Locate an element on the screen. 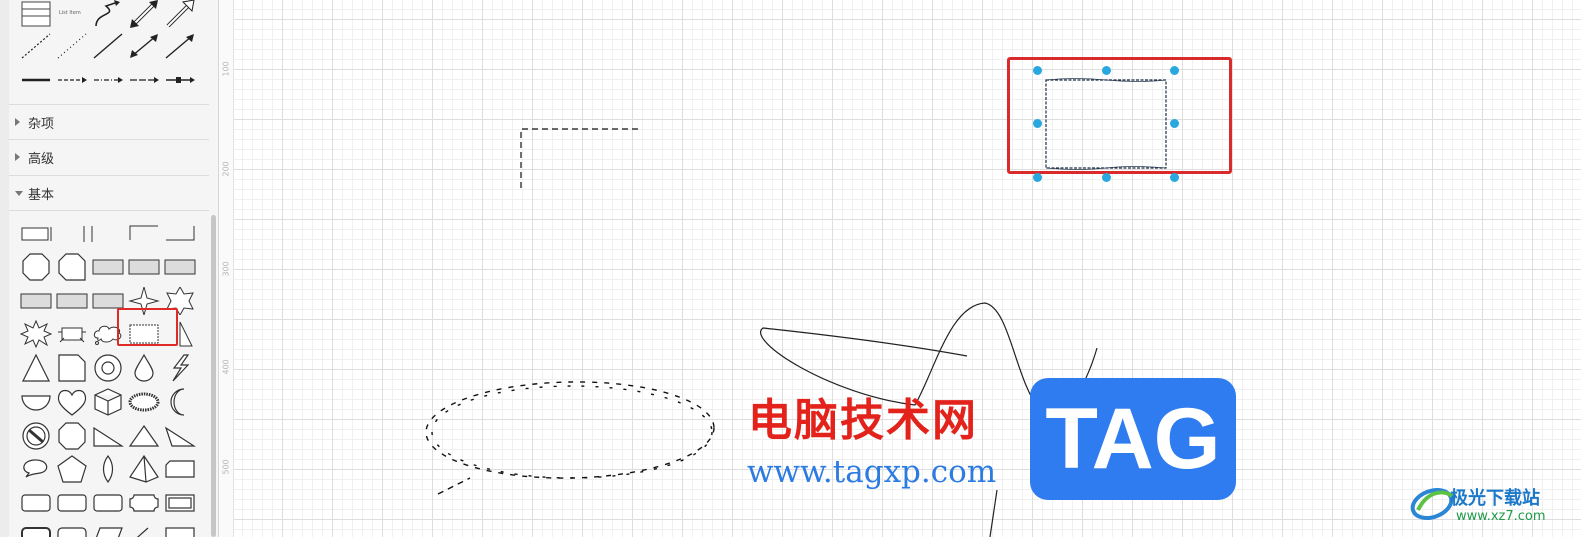 The image size is (1581, 537). ruler-label-400: 400 is located at coordinates (226, 367).